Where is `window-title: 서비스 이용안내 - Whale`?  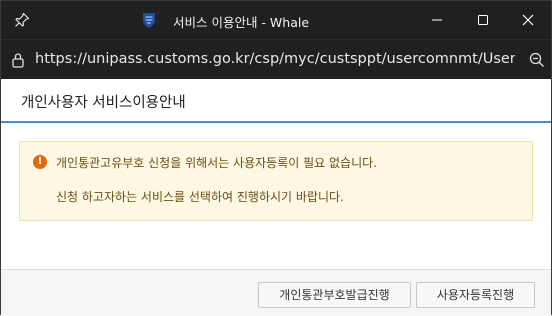
window-title: 서비스 이용안내 - Whale is located at coordinates (241, 22).